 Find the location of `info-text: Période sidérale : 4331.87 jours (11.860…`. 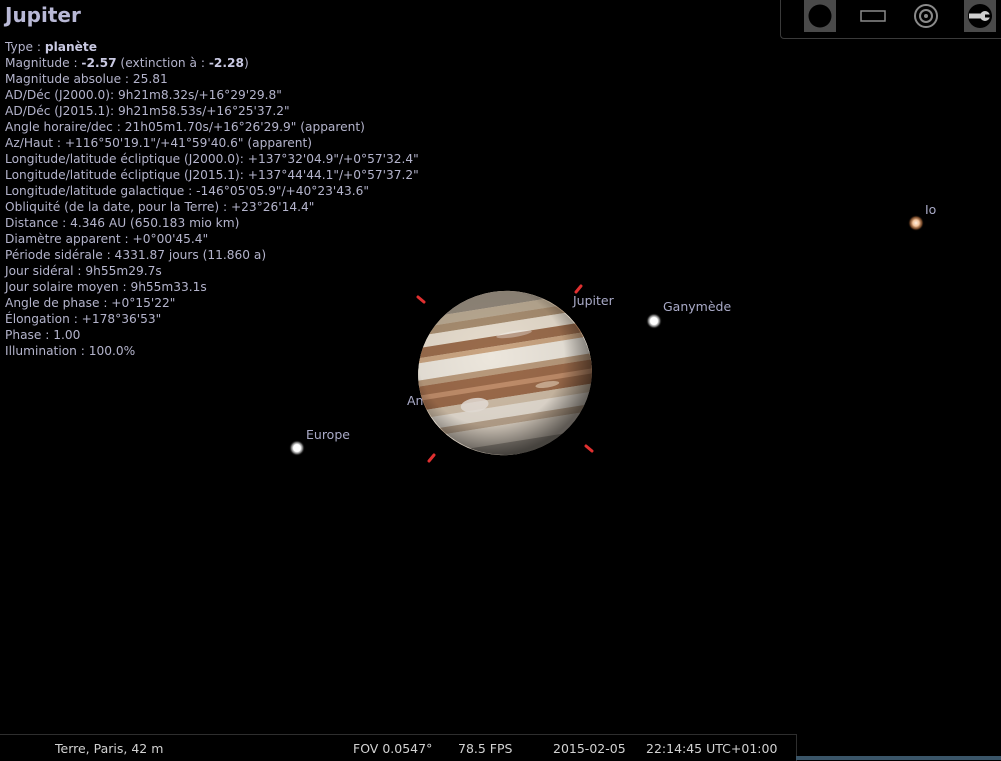

info-text: Période sidérale : 4331.87 jours (11.860… is located at coordinates (136, 255).